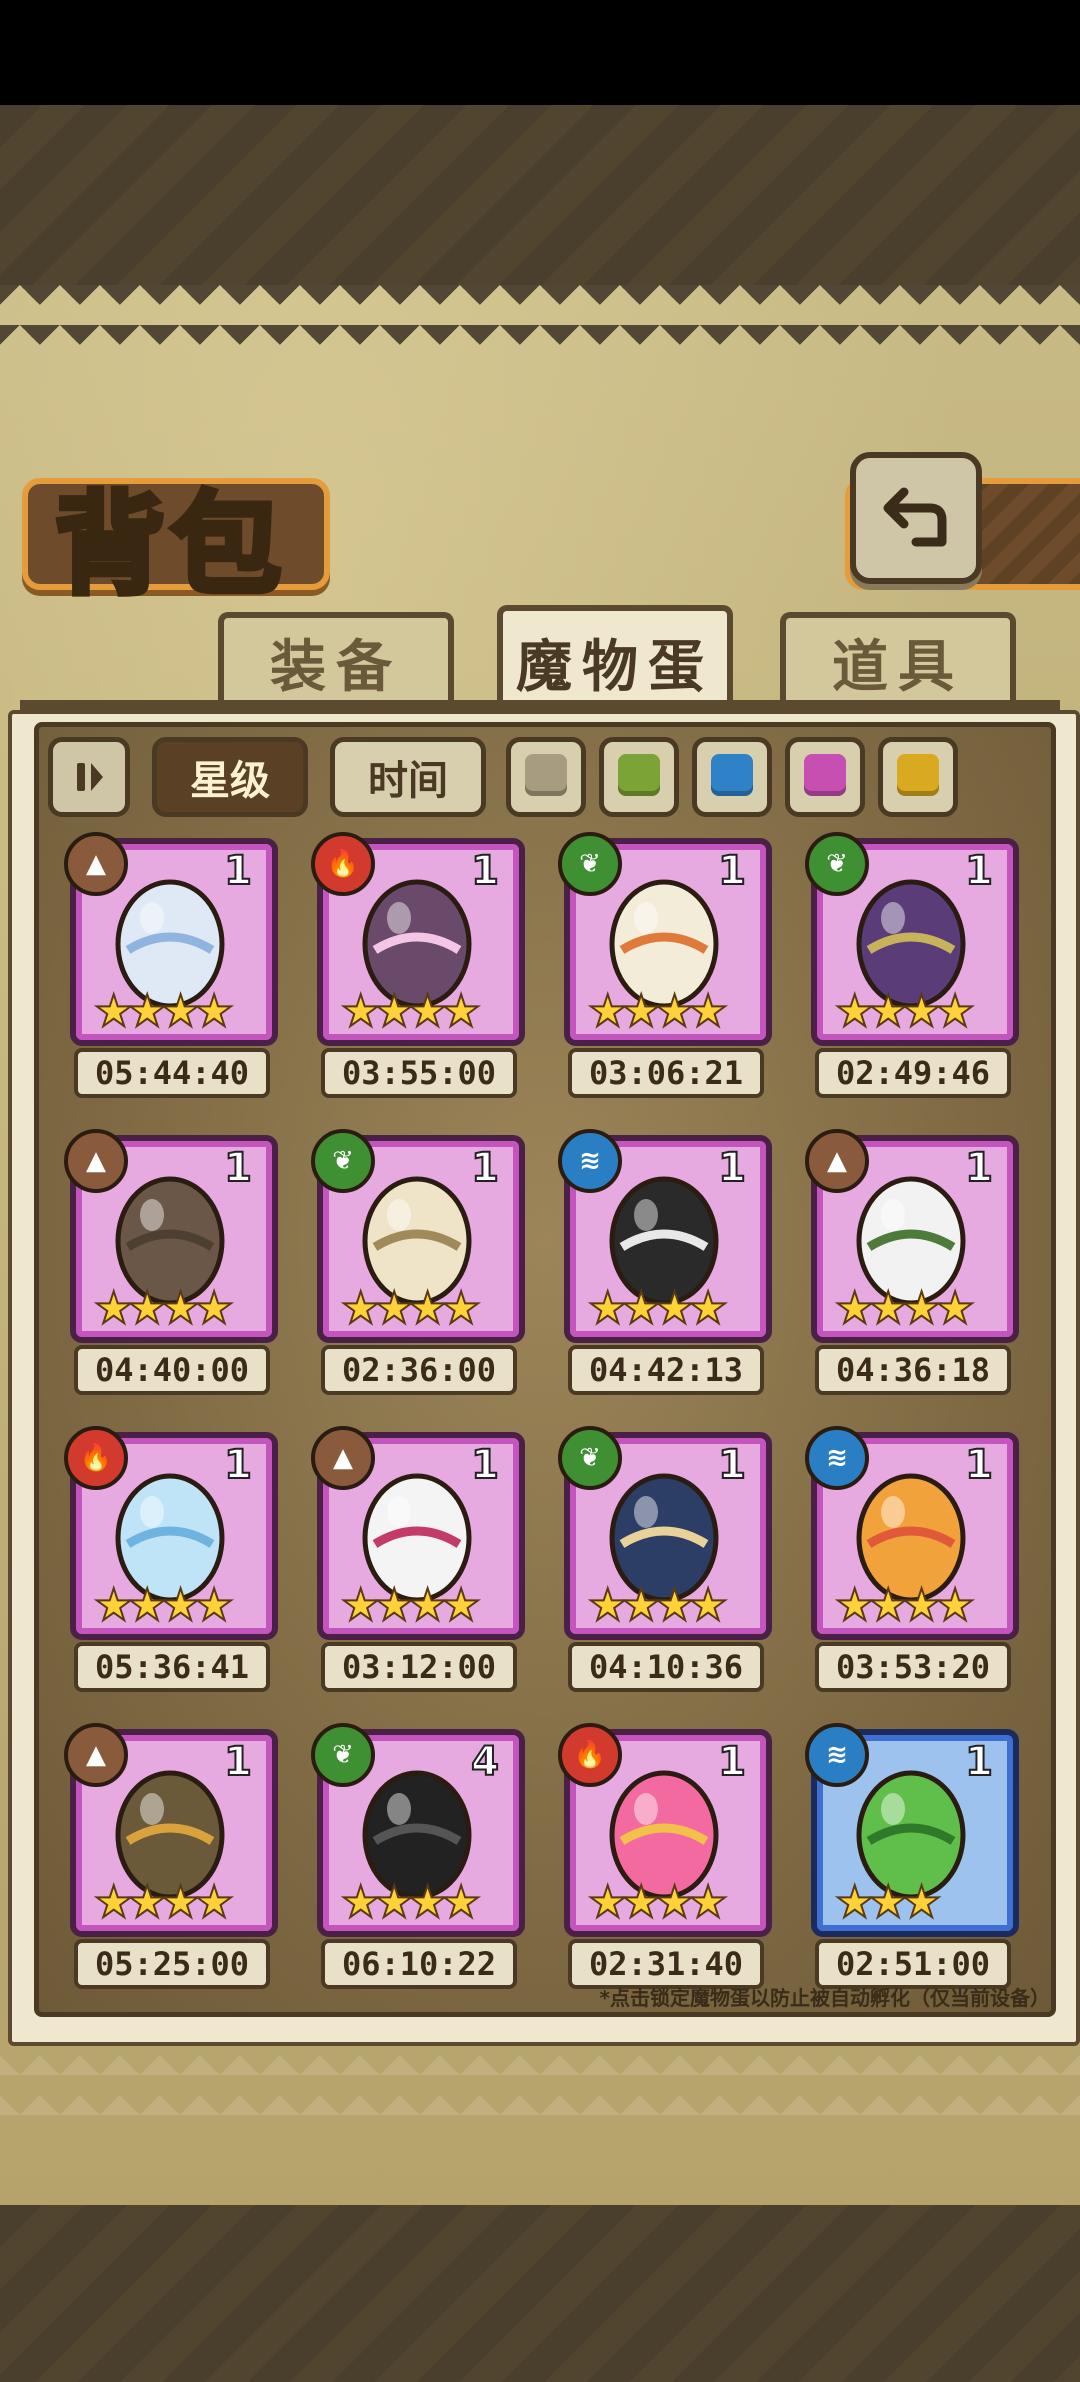  What do you see at coordinates (336, 659) in the screenshot?
I see `tab-equipment: 装备` at bounding box center [336, 659].